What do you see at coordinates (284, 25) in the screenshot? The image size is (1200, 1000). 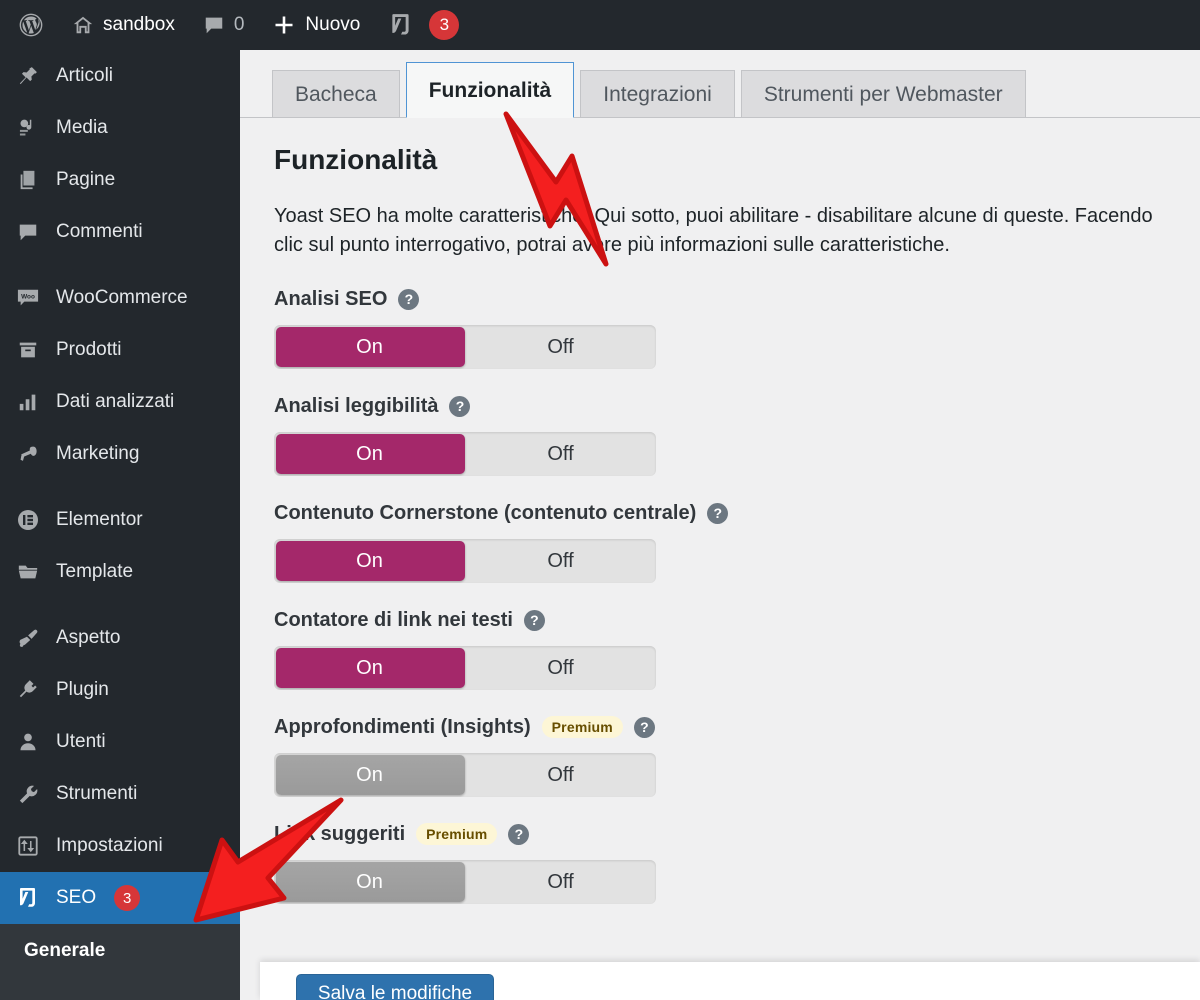 I see `plus-icon` at bounding box center [284, 25].